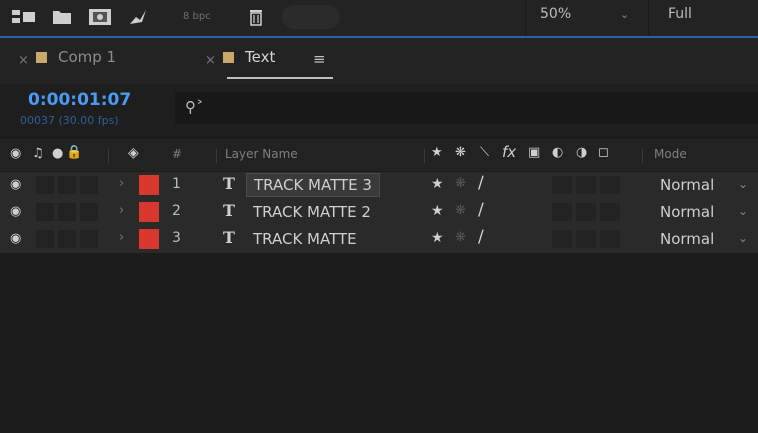  I want to click on frame-count: 00037 (30.00 fps), so click(69, 120).